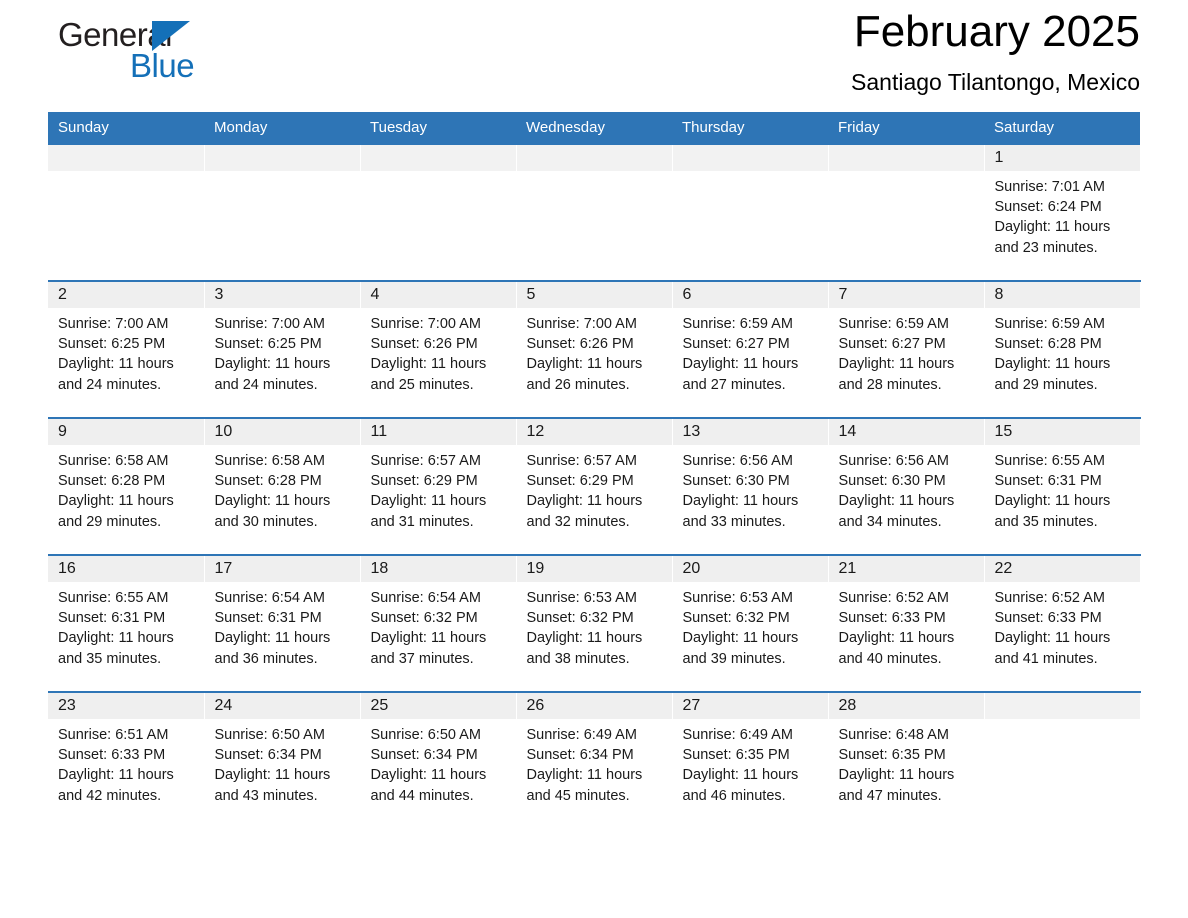  Describe the element at coordinates (906, 569) in the screenshot. I see `day-number: 21` at that location.